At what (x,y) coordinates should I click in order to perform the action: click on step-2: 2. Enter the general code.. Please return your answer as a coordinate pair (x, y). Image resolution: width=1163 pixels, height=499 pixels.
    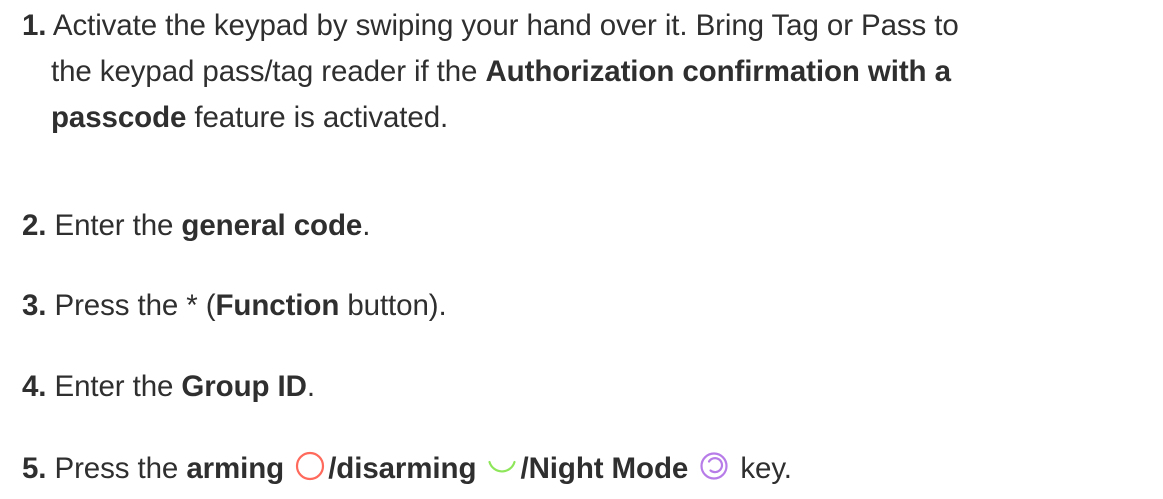
    Looking at the image, I should click on (196, 226).